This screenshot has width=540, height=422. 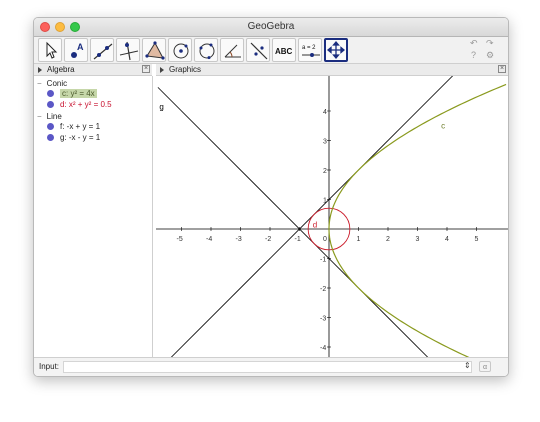 What do you see at coordinates (315, 225) in the screenshot?
I see `label-d: d` at bounding box center [315, 225].